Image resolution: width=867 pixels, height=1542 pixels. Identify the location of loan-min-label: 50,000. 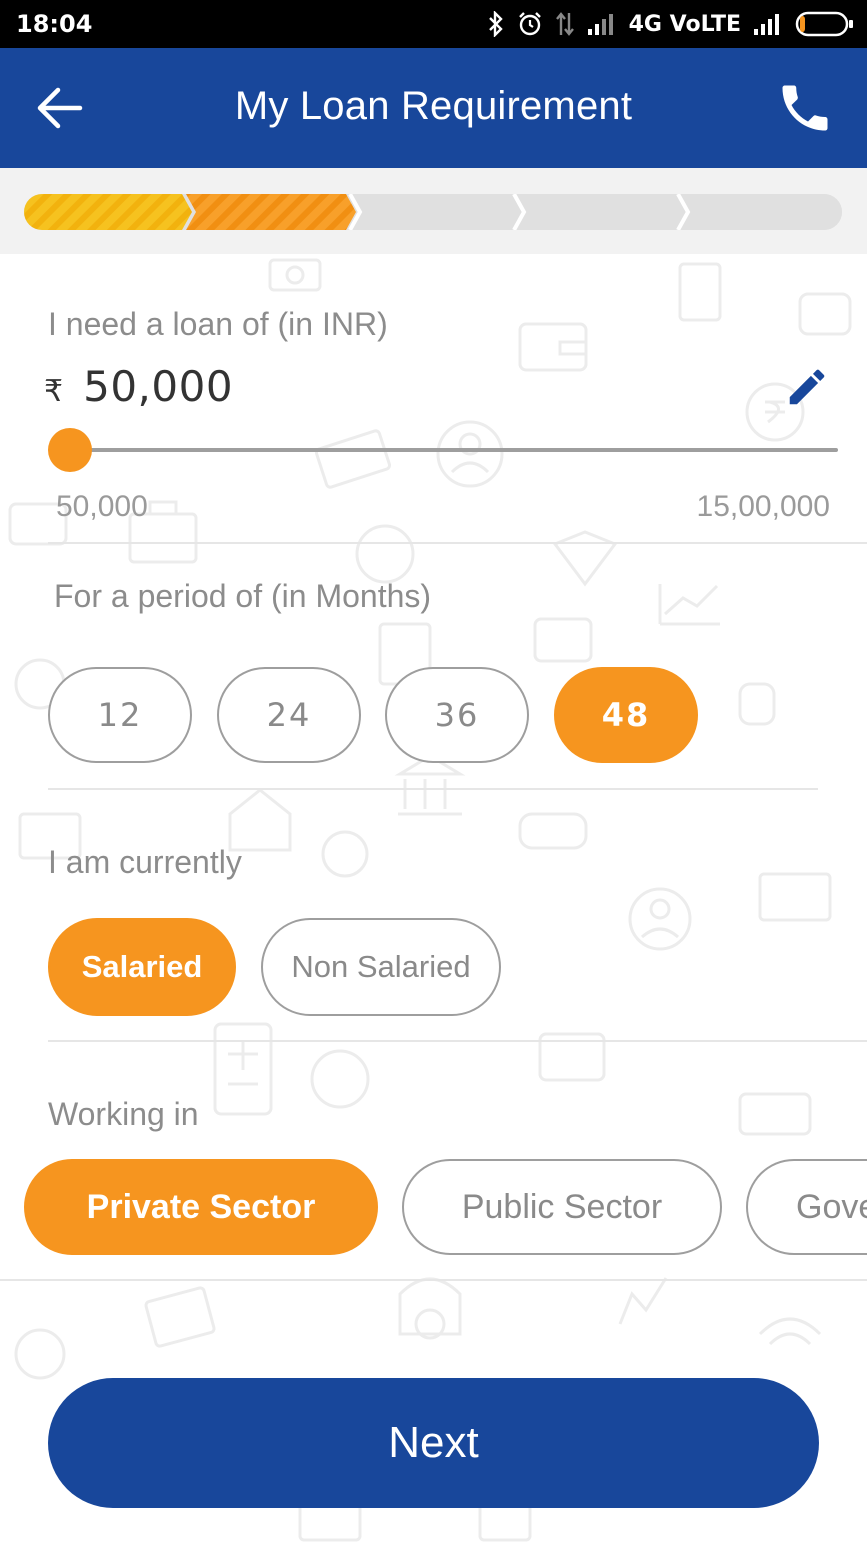
(102, 506).